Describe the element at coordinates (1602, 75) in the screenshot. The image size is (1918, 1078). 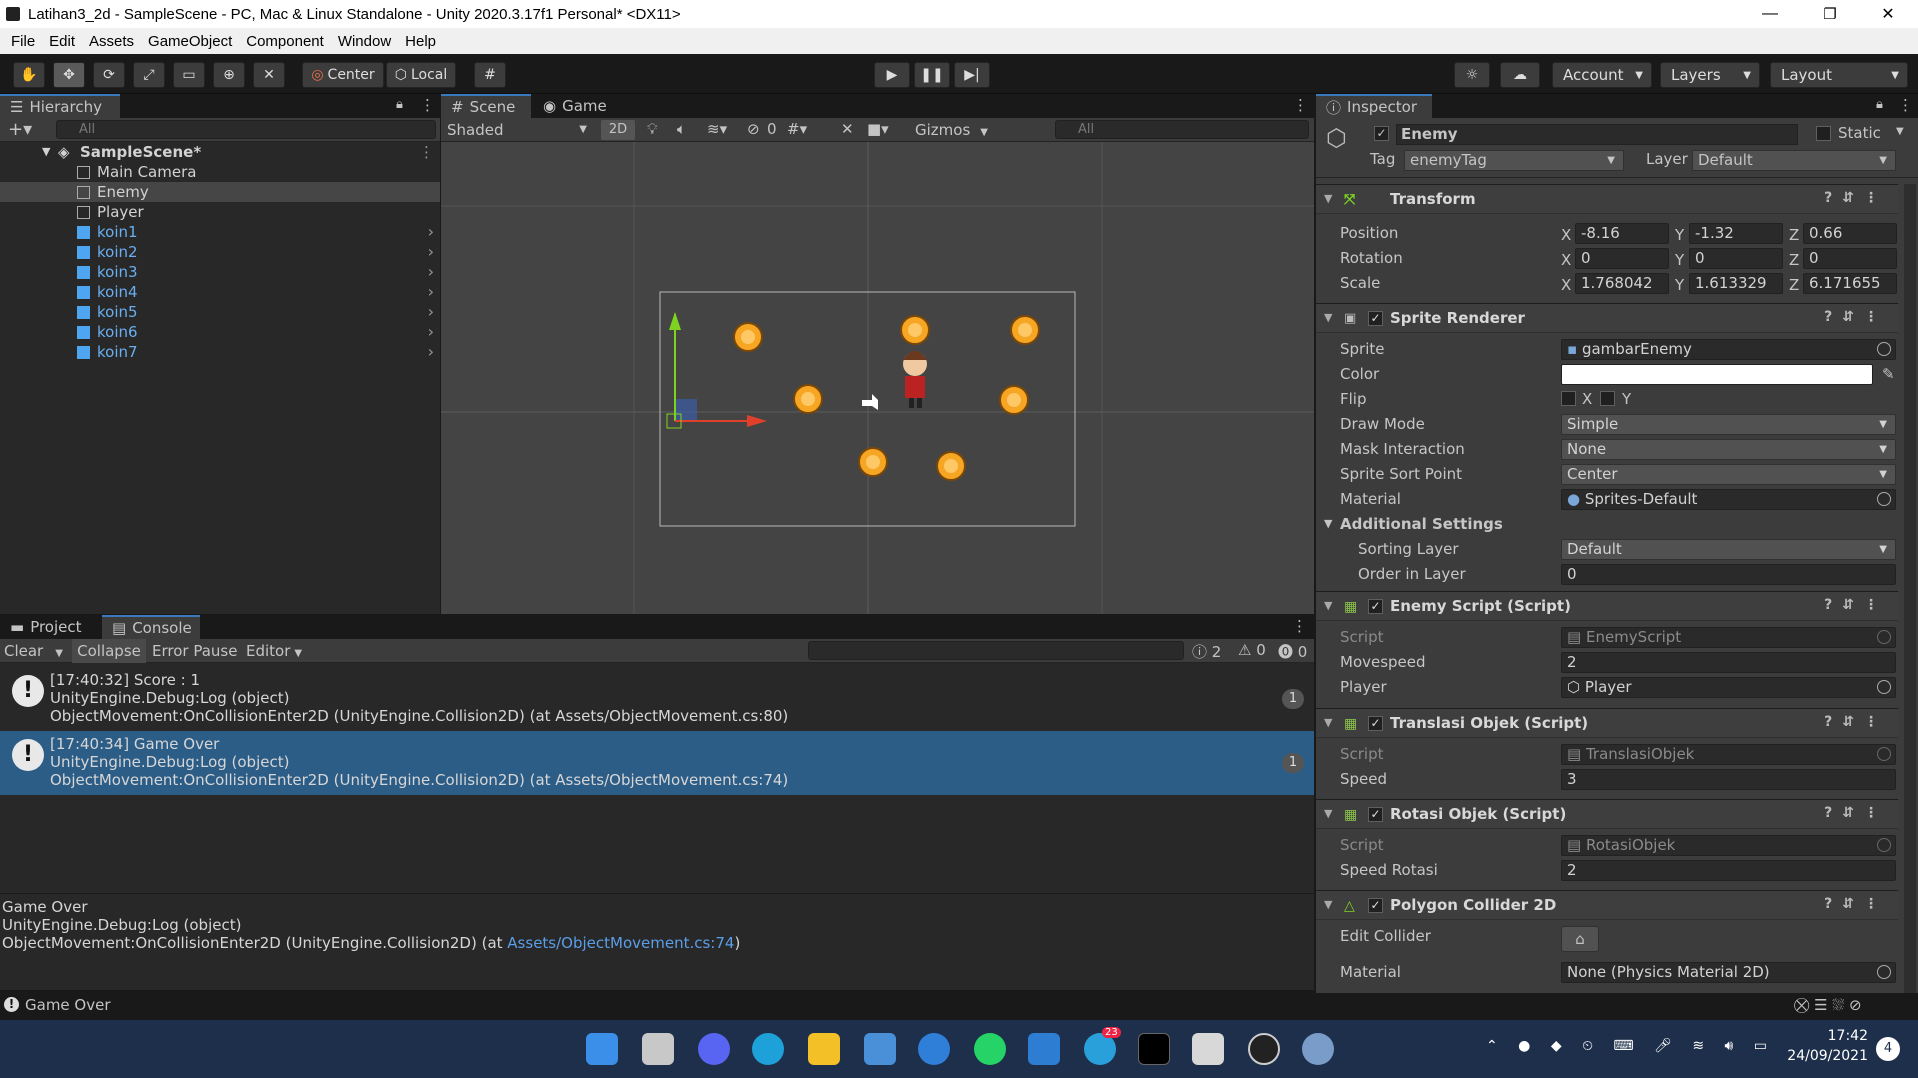
I see `account-dropdown: Account ▼` at that location.